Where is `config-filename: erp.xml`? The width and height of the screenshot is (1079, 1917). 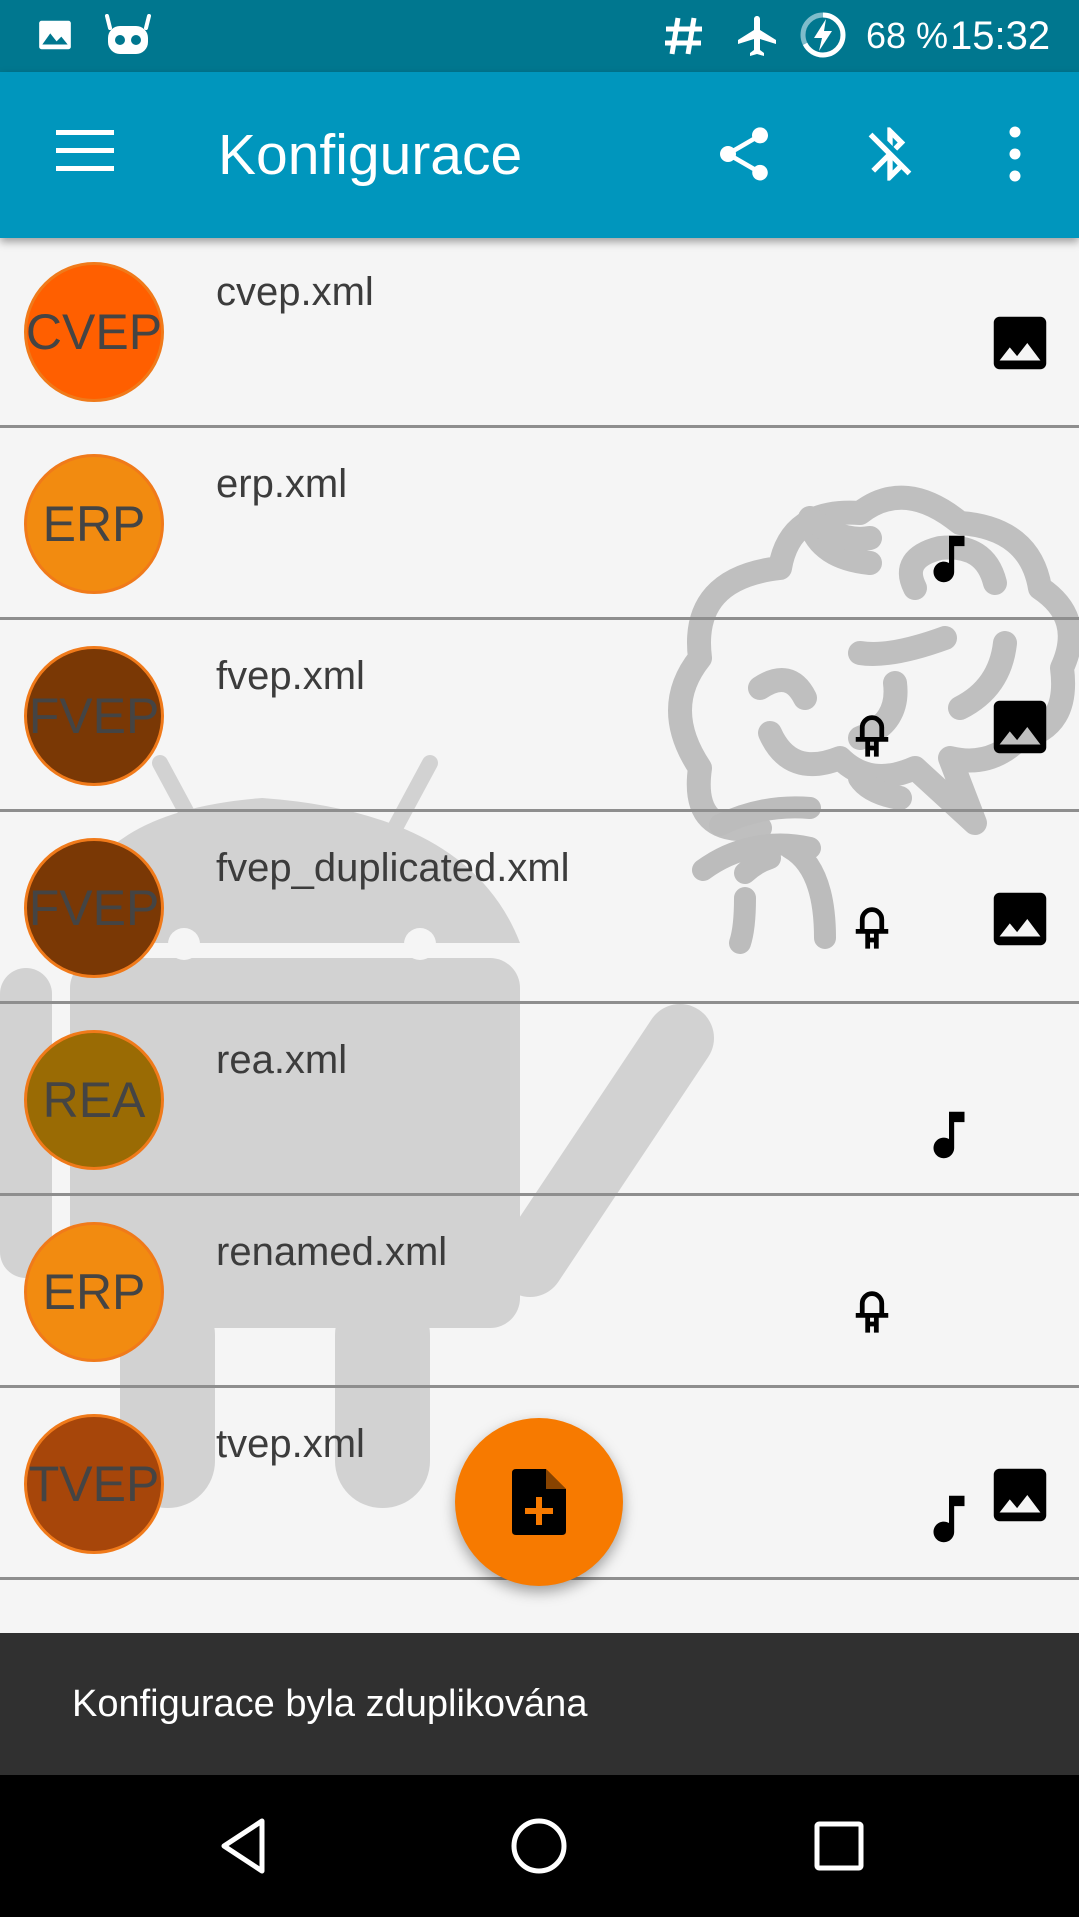
config-filename: erp.xml is located at coordinates (282, 484).